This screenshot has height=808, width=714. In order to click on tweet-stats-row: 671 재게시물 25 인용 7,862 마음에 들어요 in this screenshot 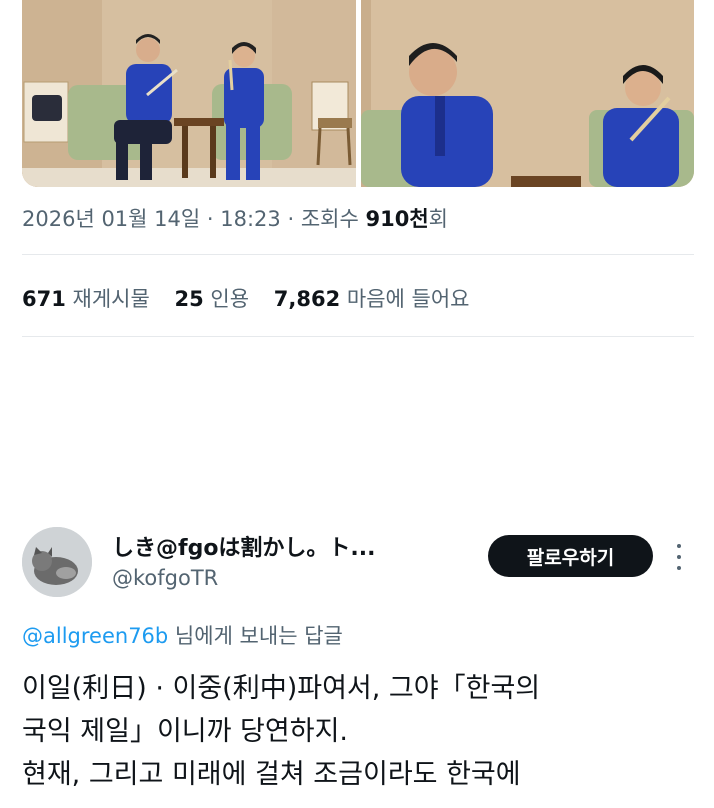, I will do `click(245, 298)`.